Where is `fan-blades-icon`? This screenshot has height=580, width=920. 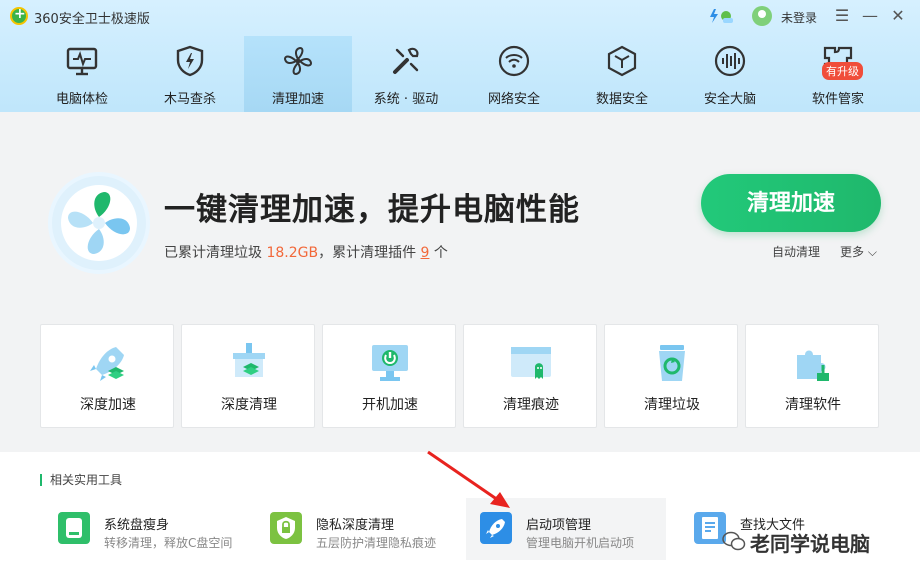 fan-blades-icon is located at coordinates (99, 223).